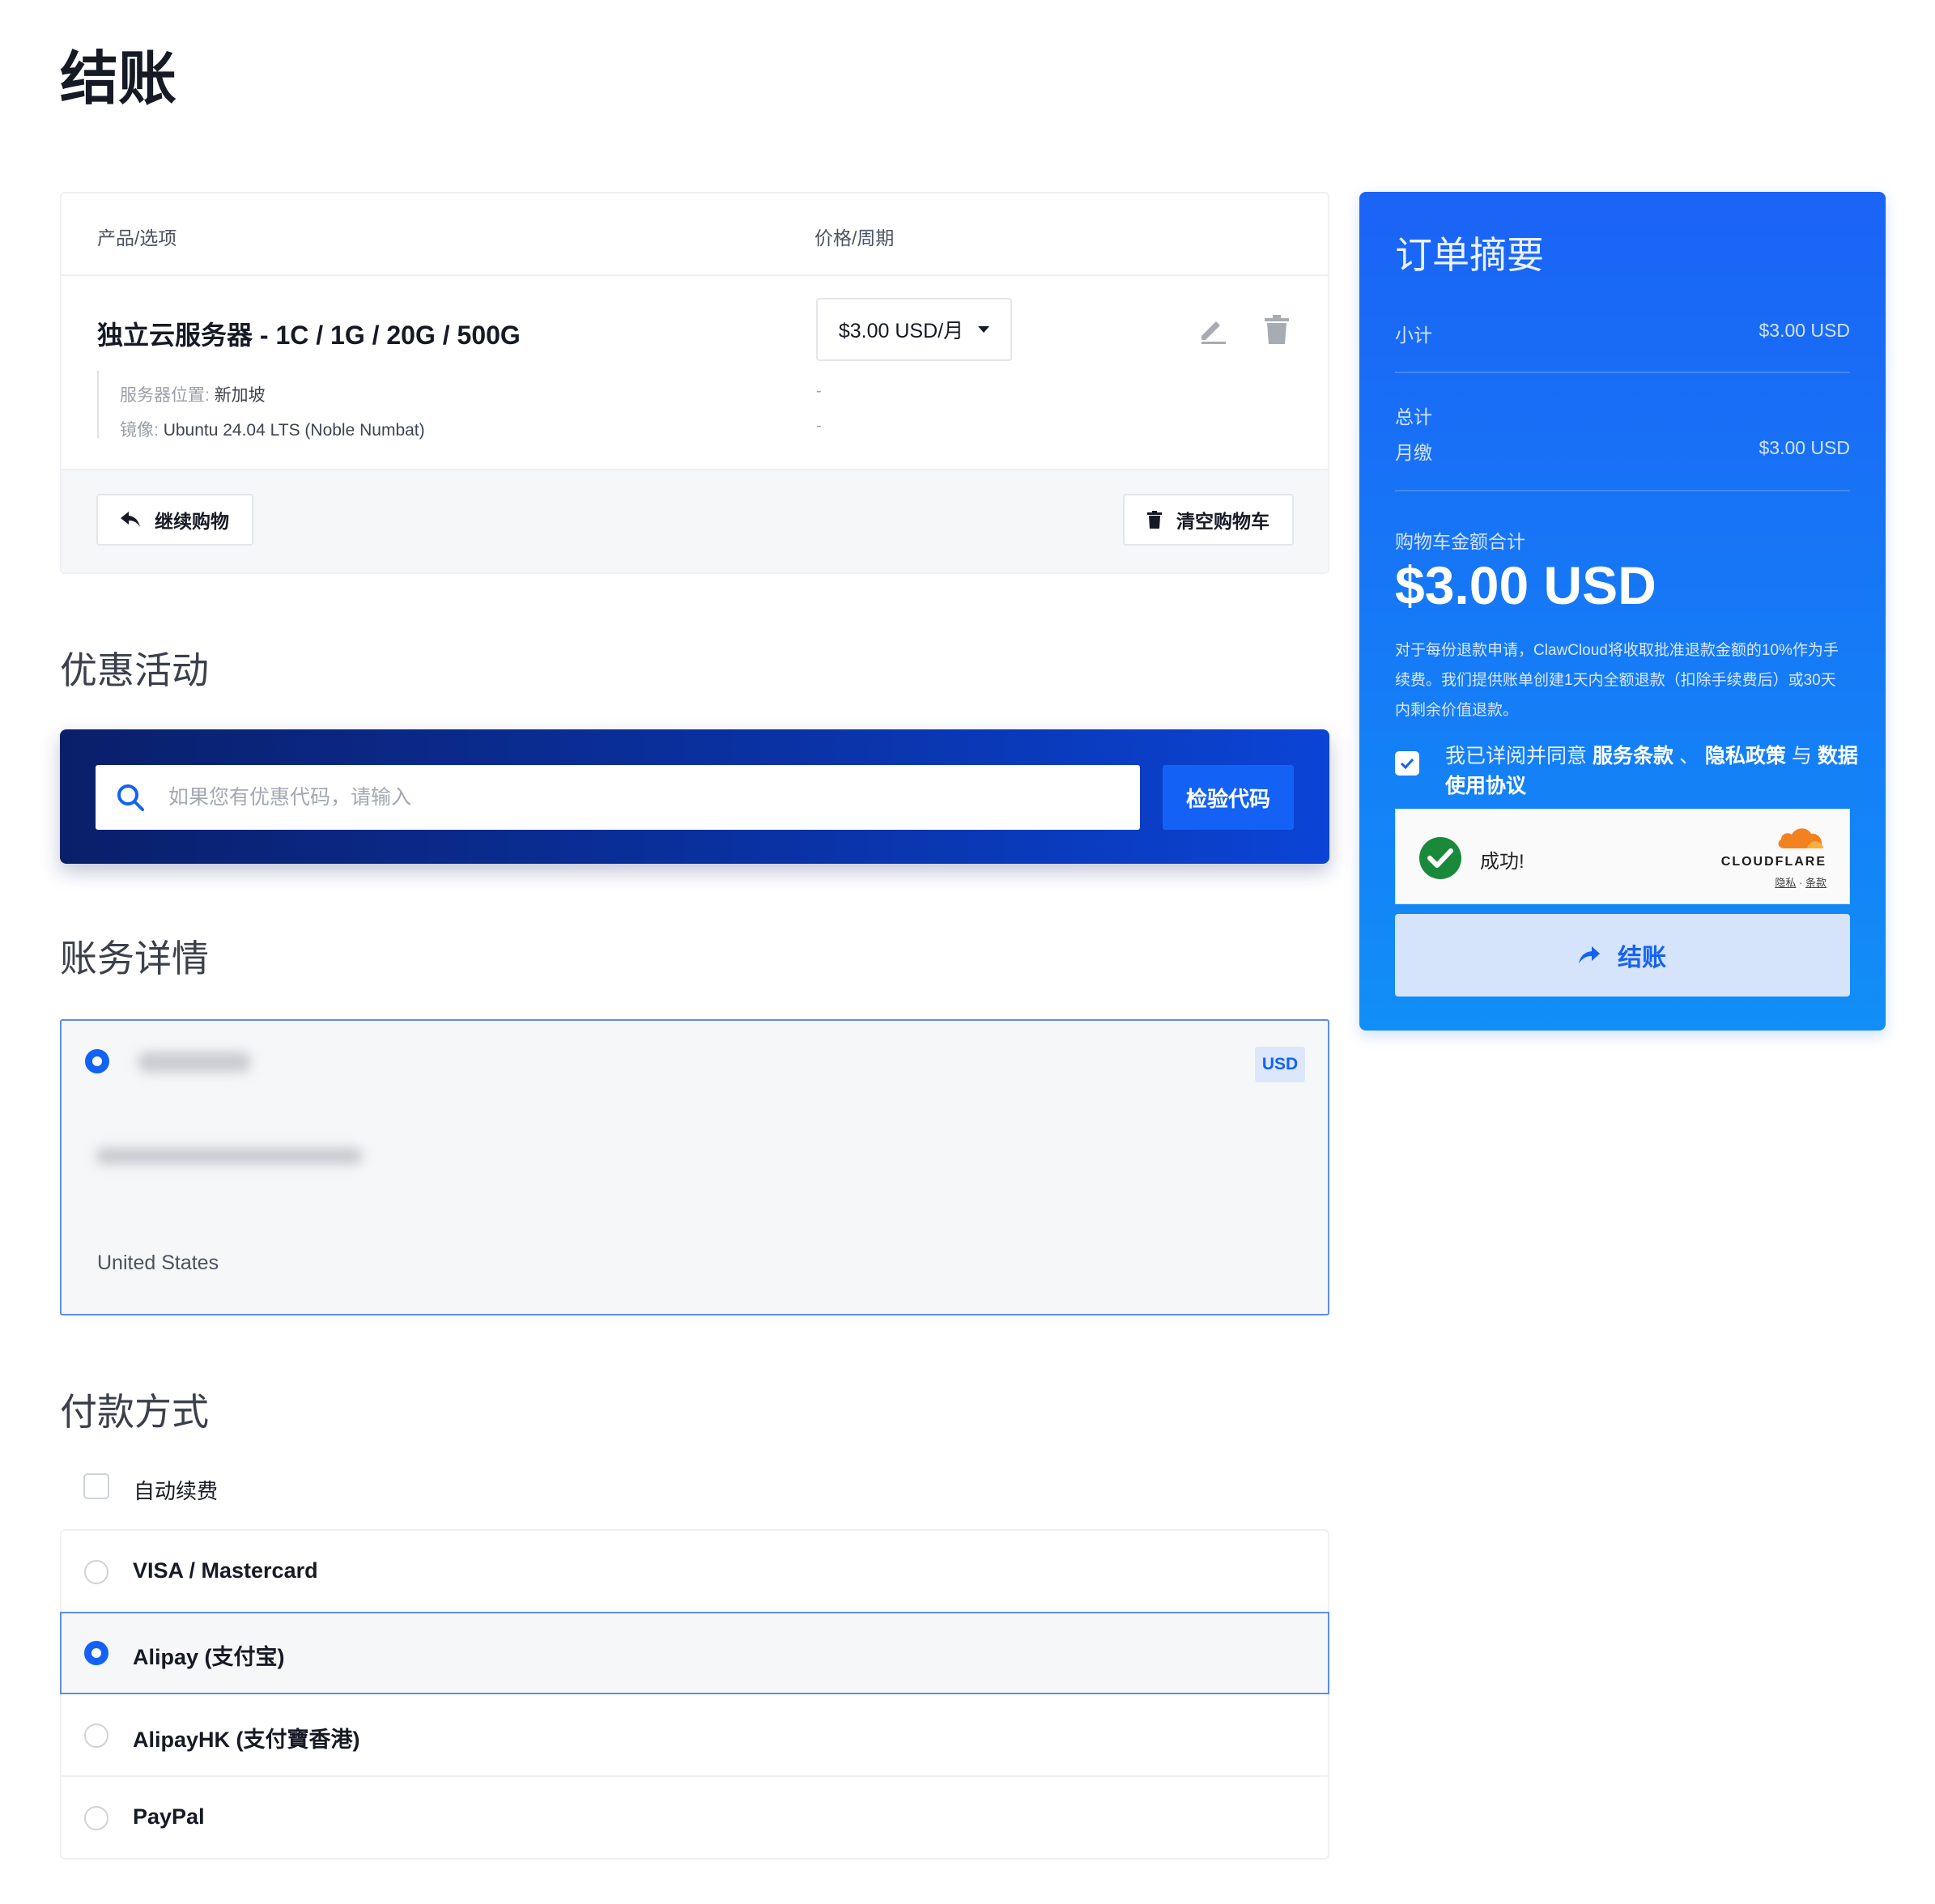 This screenshot has height=1904, width=1935. What do you see at coordinates (1801, 838) in the screenshot?
I see `cloudflare-cloud-icon` at bounding box center [1801, 838].